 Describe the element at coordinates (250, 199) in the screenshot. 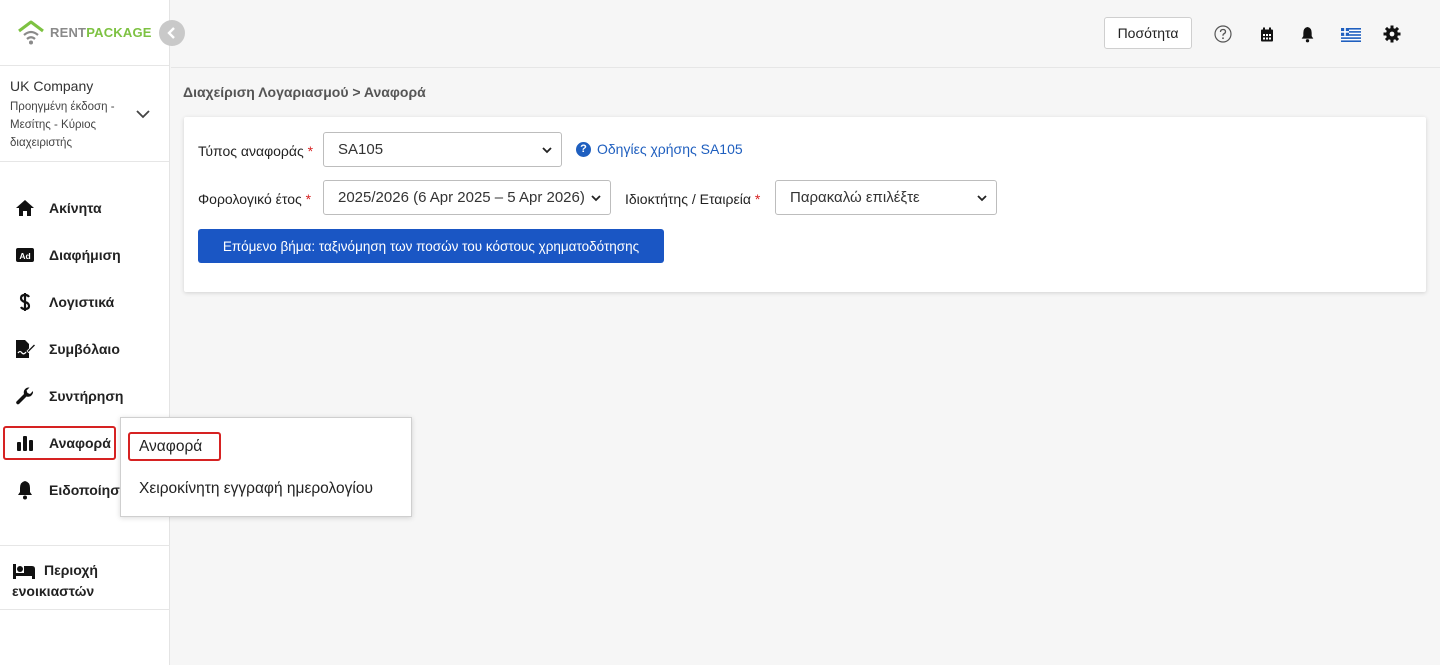

I see `tax-year-label-text: Φορολογικό έτος` at that location.